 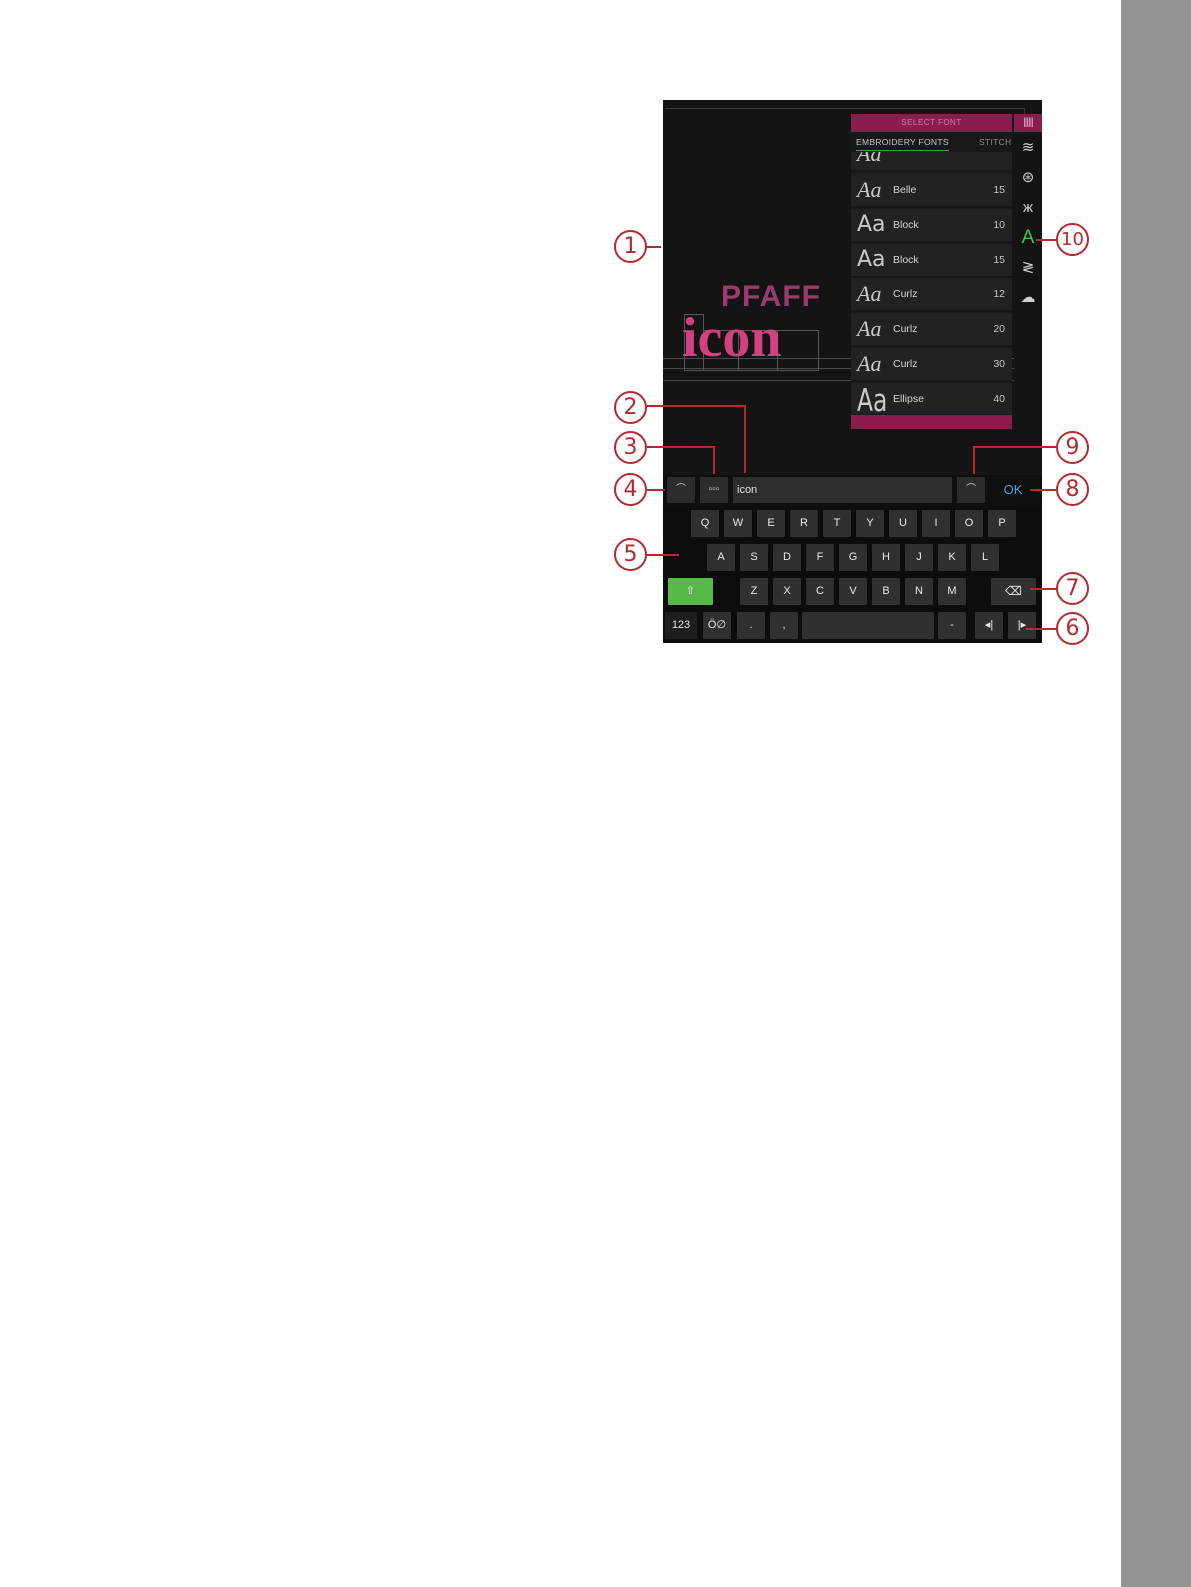 What do you see at coordinates (754, 557) in the screenshot?
I see `key: S` at bounding box center [754, 557].